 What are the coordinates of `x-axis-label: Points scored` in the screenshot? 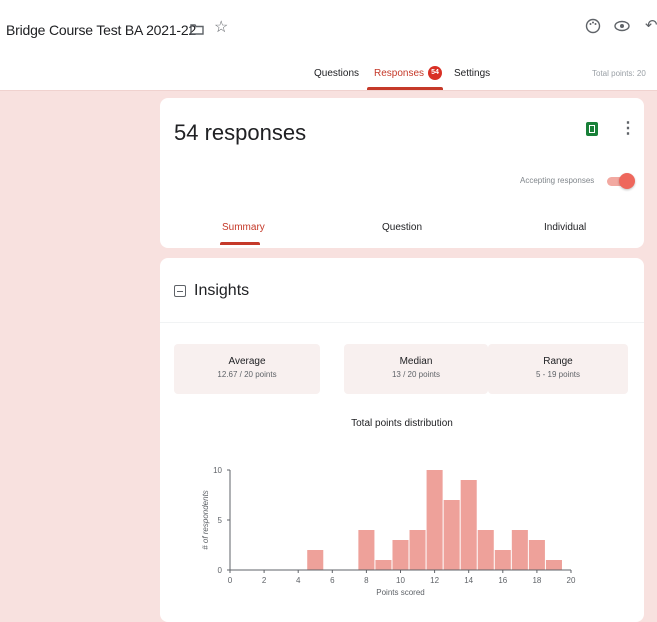 It's located at (400, 592).